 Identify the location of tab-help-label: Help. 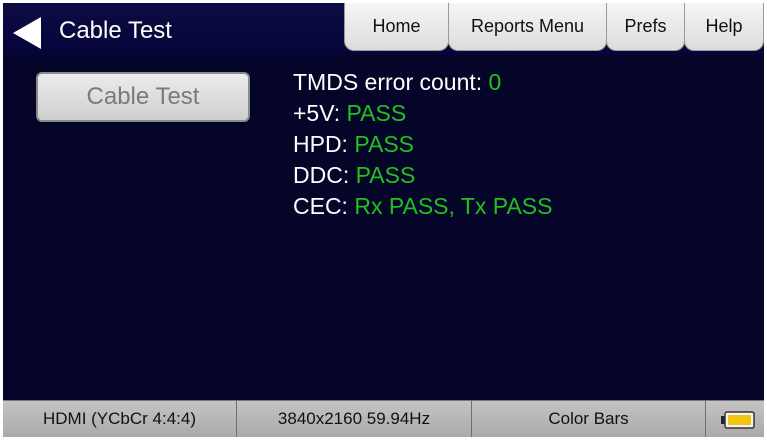
(724, 26).